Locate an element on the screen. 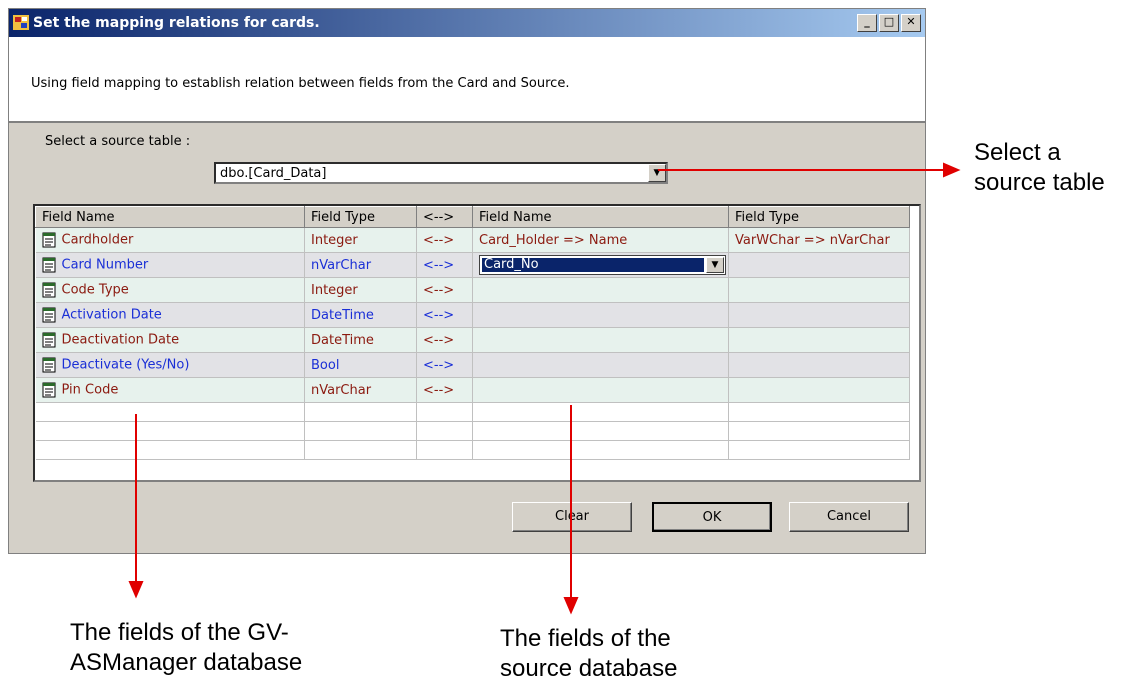 The width and height of the screenshot is (1134, 684). annotation-select-table: Select a source table is located at coordinates (1039, 168).